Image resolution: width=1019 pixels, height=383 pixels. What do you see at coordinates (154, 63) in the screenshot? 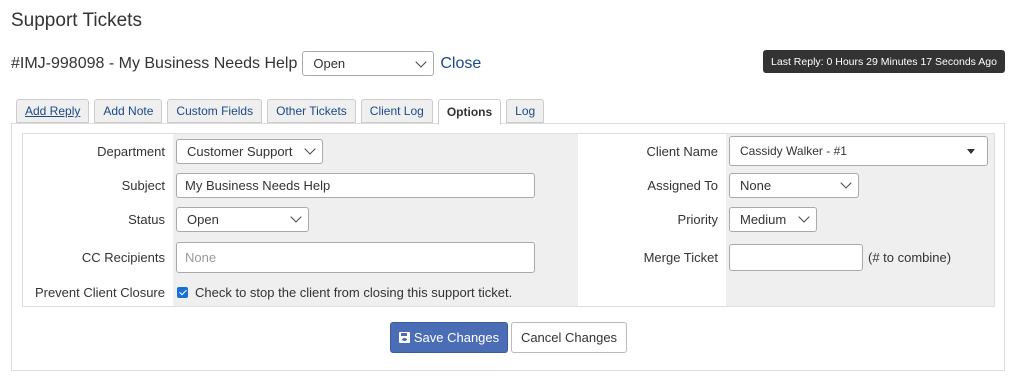
I see `ticket-title: #IMJ-998098 - My Business Needs Help` at bounding box center [154, 63].